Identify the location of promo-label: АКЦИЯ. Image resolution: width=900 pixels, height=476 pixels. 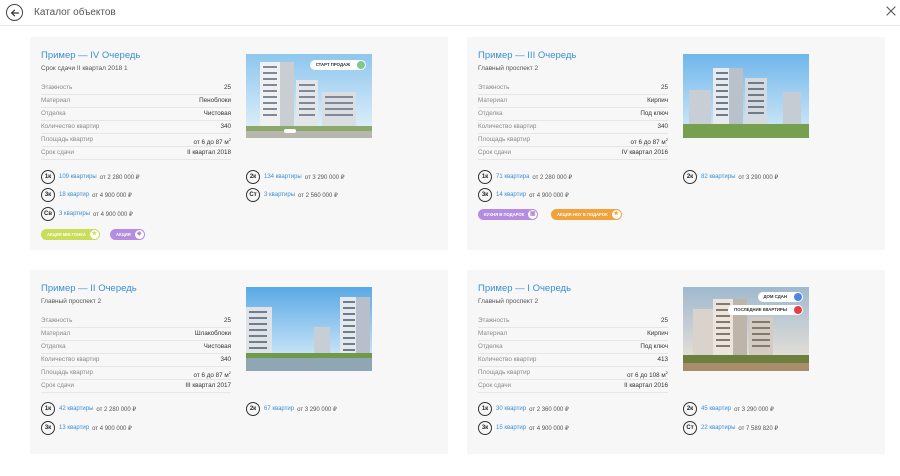
(123, 234).